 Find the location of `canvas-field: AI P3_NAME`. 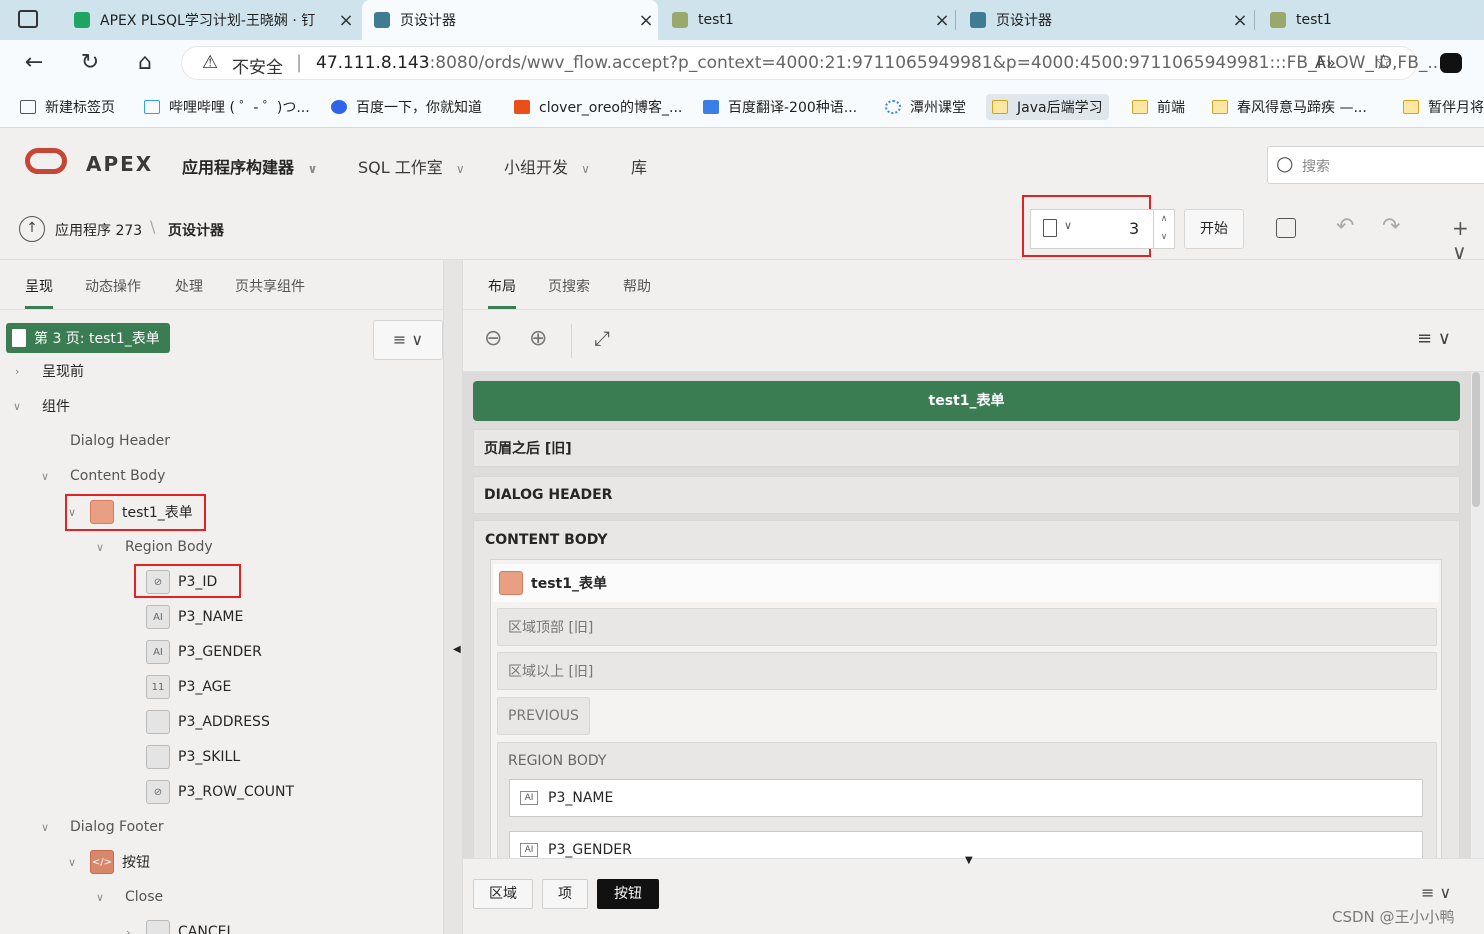

canvas-field: AI P3_NAME is located at coordinates (966, 798).